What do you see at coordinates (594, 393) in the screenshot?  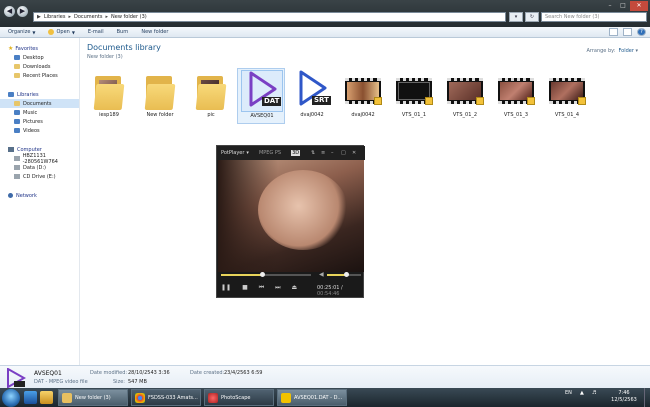 I see `volume-tray-icon: ♬` at bounding box center [594, 393].